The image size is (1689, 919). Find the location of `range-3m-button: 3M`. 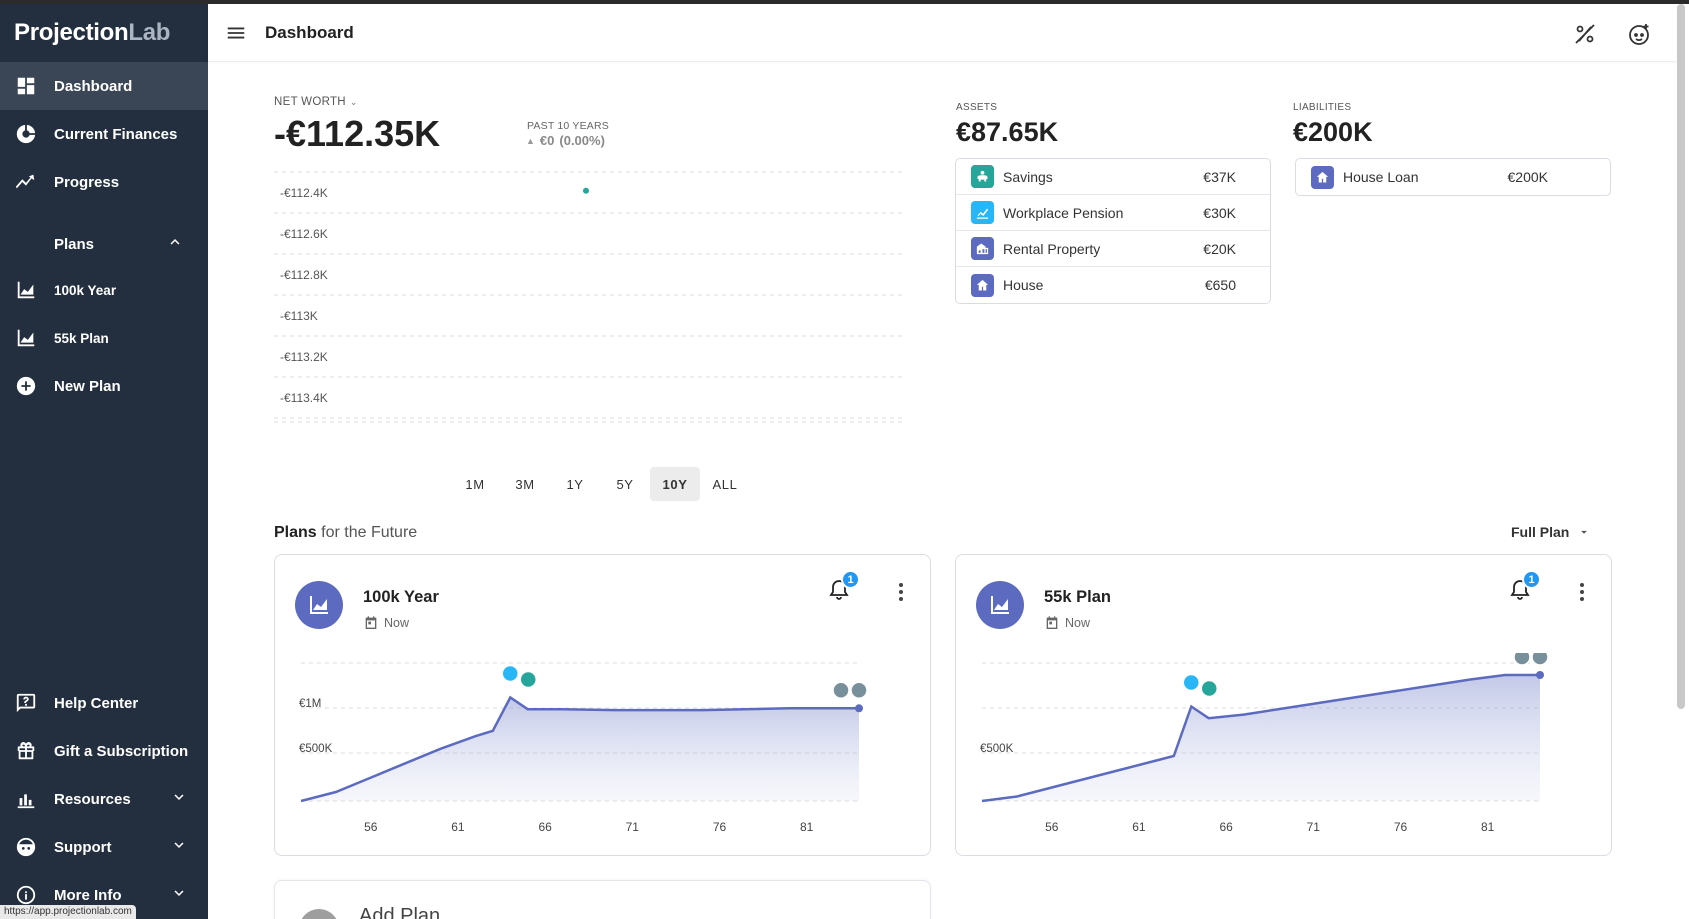

range-3m-button: 3M is located at coordinates (525, 484).